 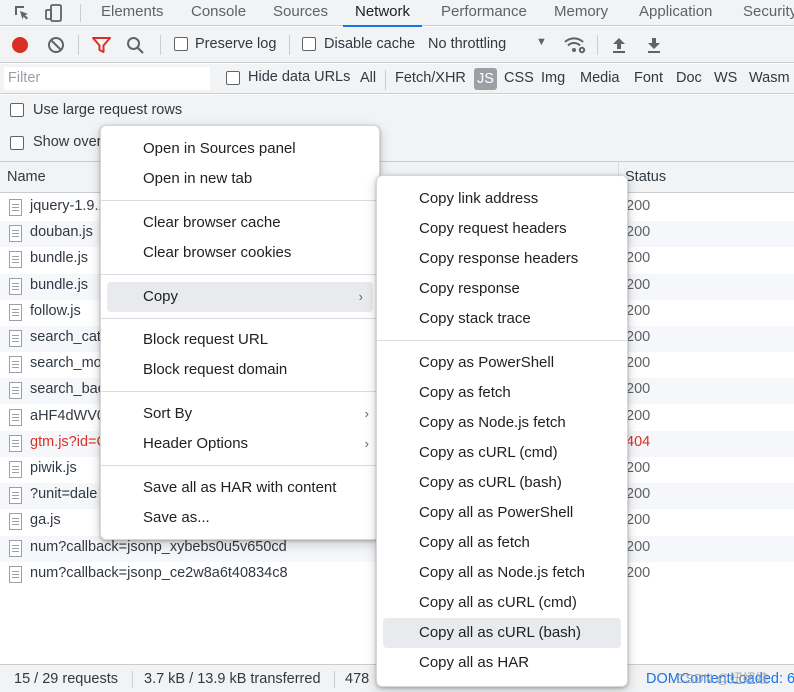 I want to click on tab-security: Security, so click(x=768, y=13).